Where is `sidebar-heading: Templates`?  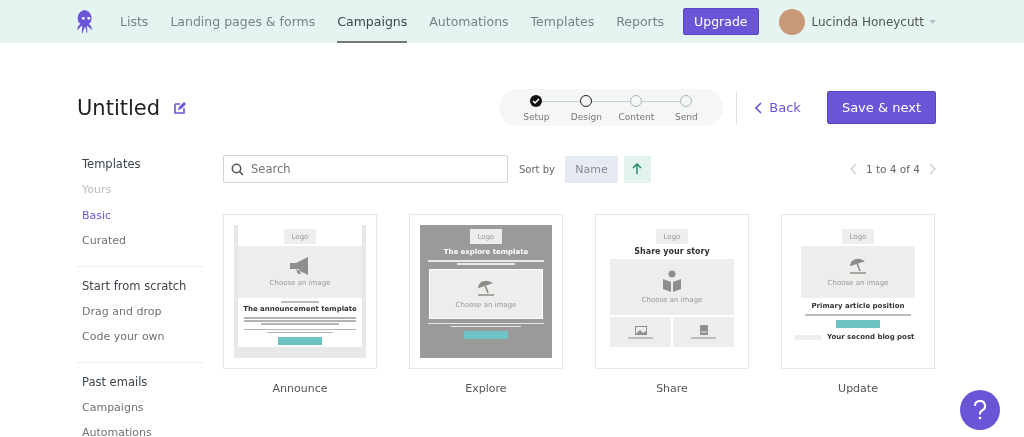 sidebar-heading: Templates is located at coordinates (112, 164).